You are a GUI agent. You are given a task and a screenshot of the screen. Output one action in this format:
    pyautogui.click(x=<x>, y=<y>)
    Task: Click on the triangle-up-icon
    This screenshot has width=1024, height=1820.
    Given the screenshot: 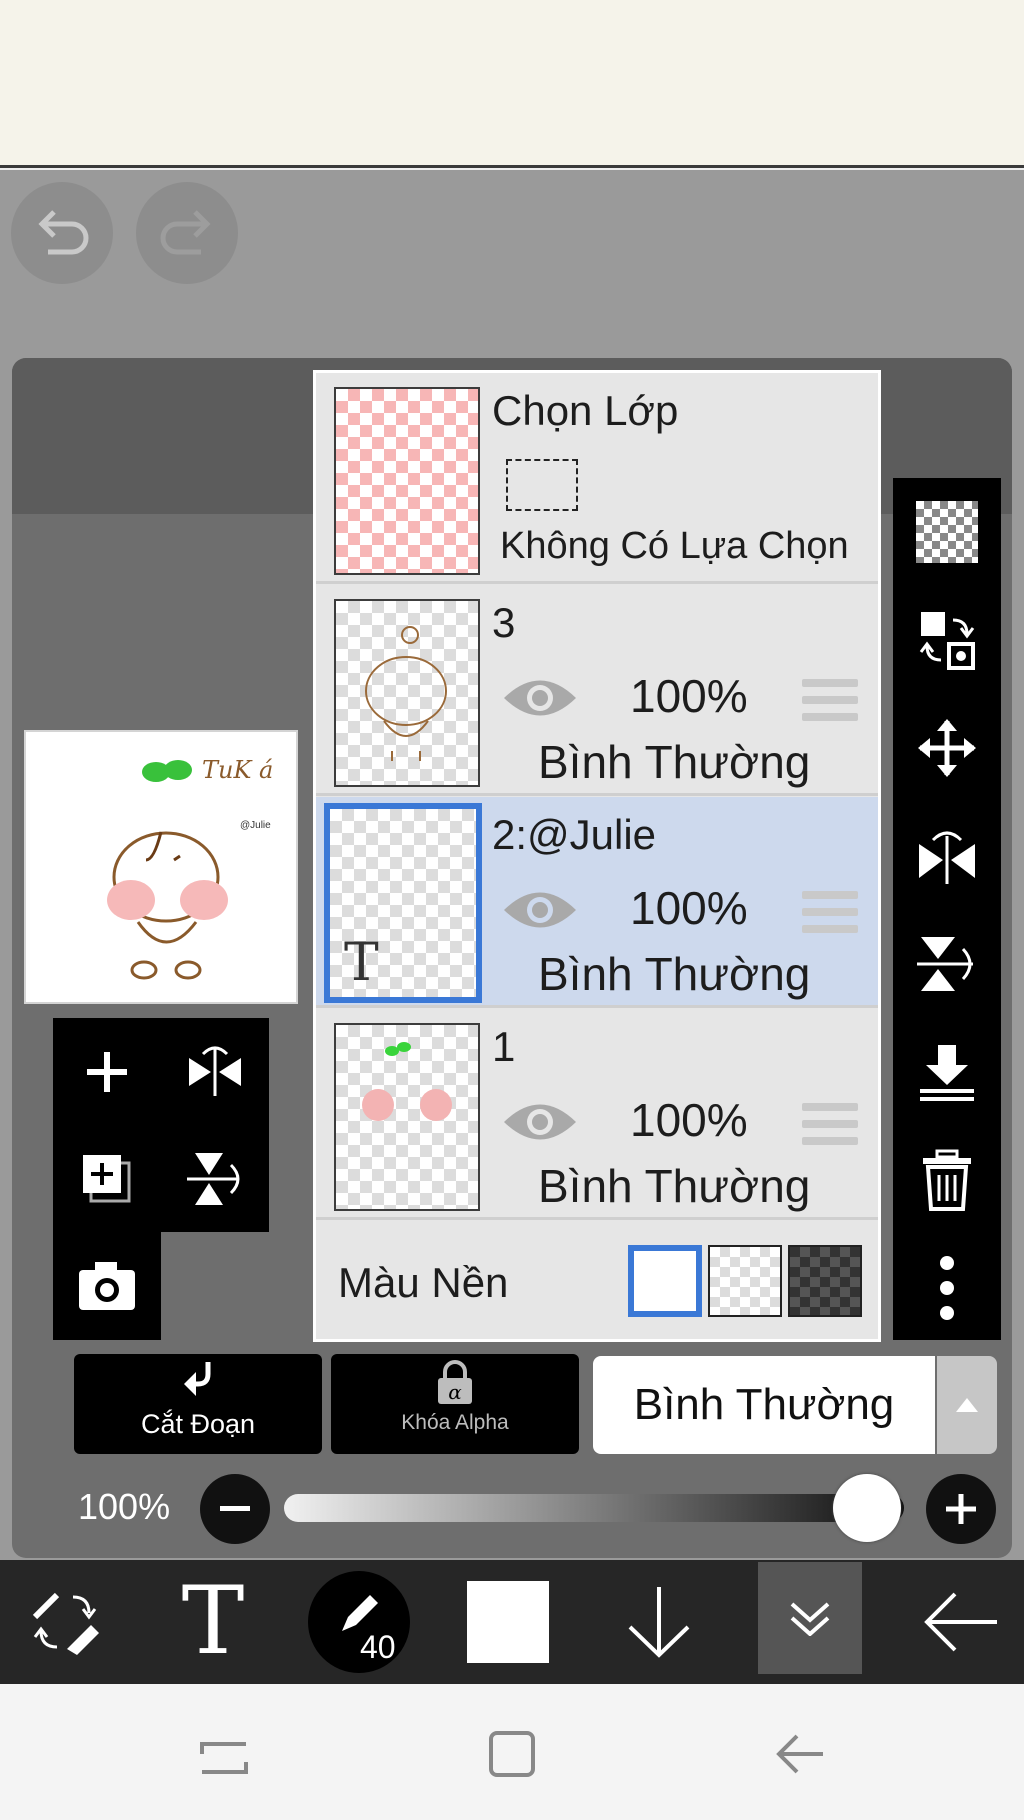 What is the action you would take?
    pyautogui.click(x=967, y=1405)
    